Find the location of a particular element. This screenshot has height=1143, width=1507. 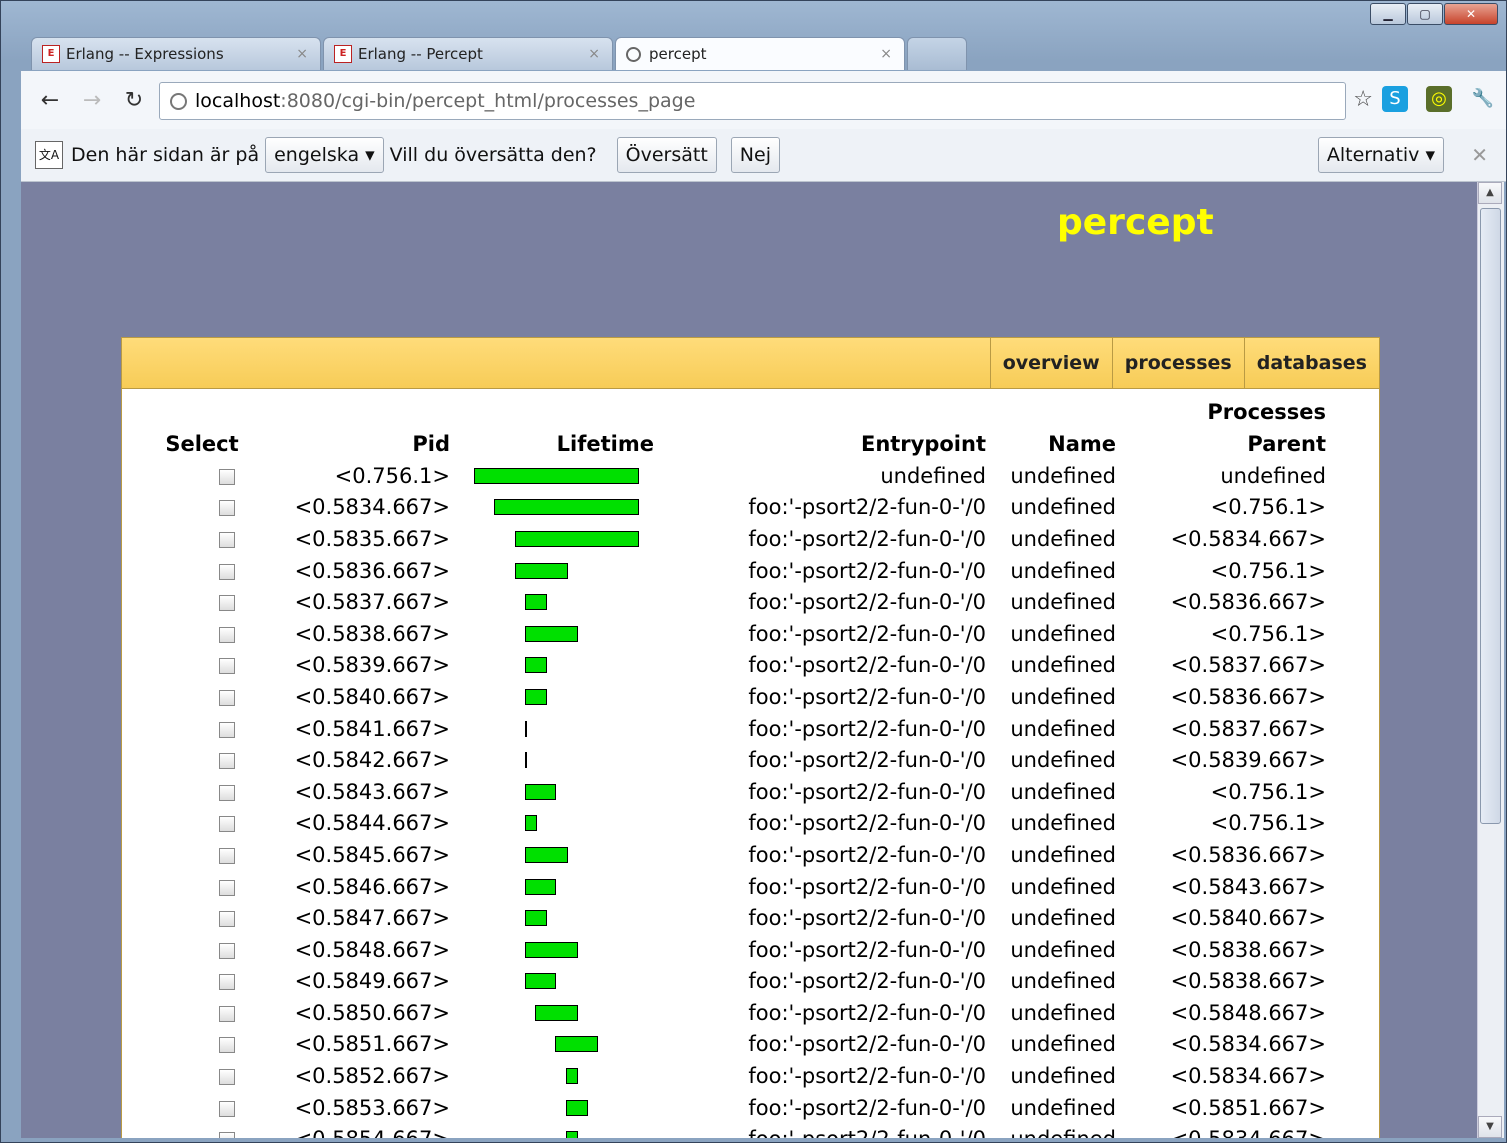

parent-cell: <0.5839.667> is located at coordinates (1221, 760).